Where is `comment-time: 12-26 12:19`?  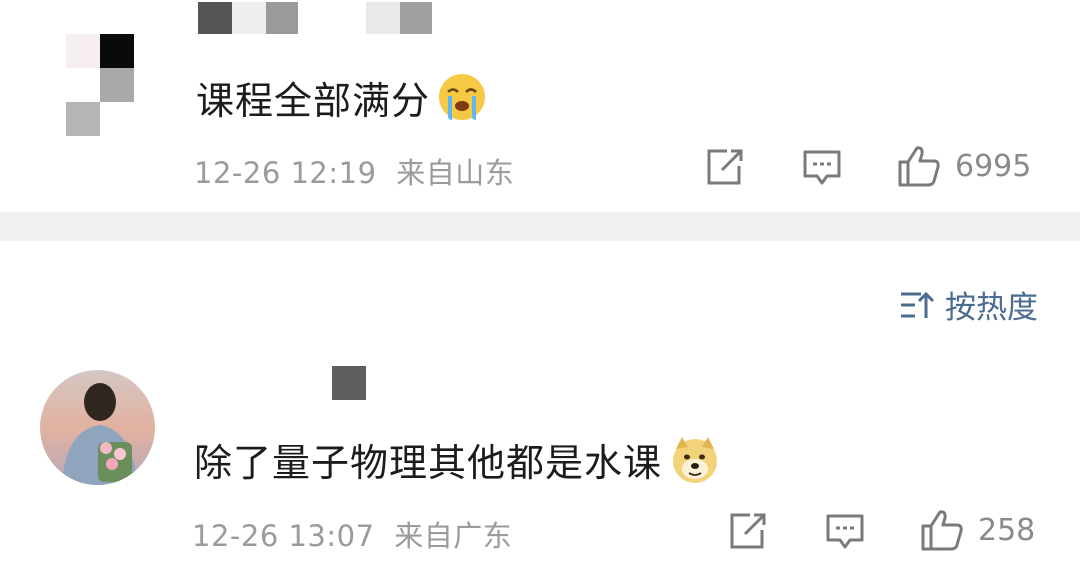 comment-time: 12-26 12:19 is located at coordinates (285, 173).